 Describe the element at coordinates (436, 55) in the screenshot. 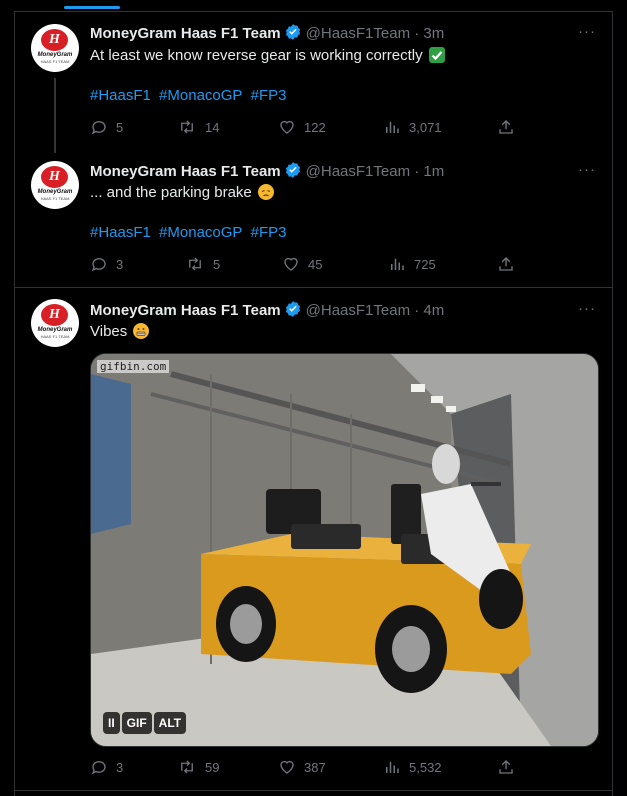

I see `check-mark-emoji` at that location.